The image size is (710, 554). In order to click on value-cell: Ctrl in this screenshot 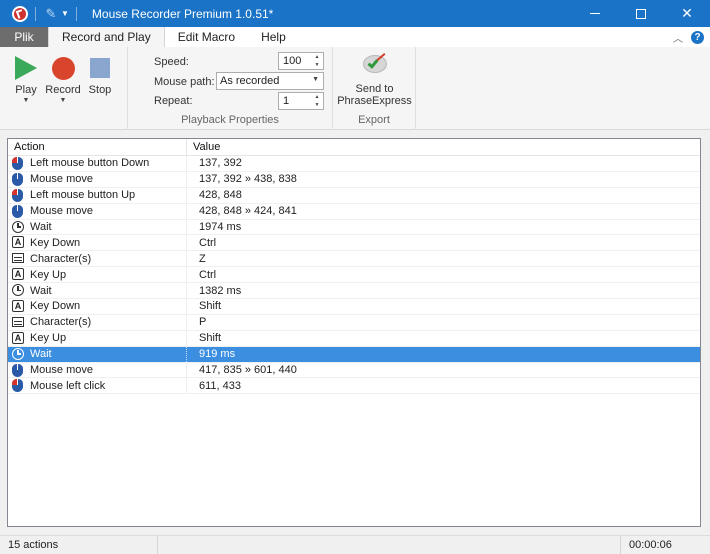, I will do `click(208, 274)`.